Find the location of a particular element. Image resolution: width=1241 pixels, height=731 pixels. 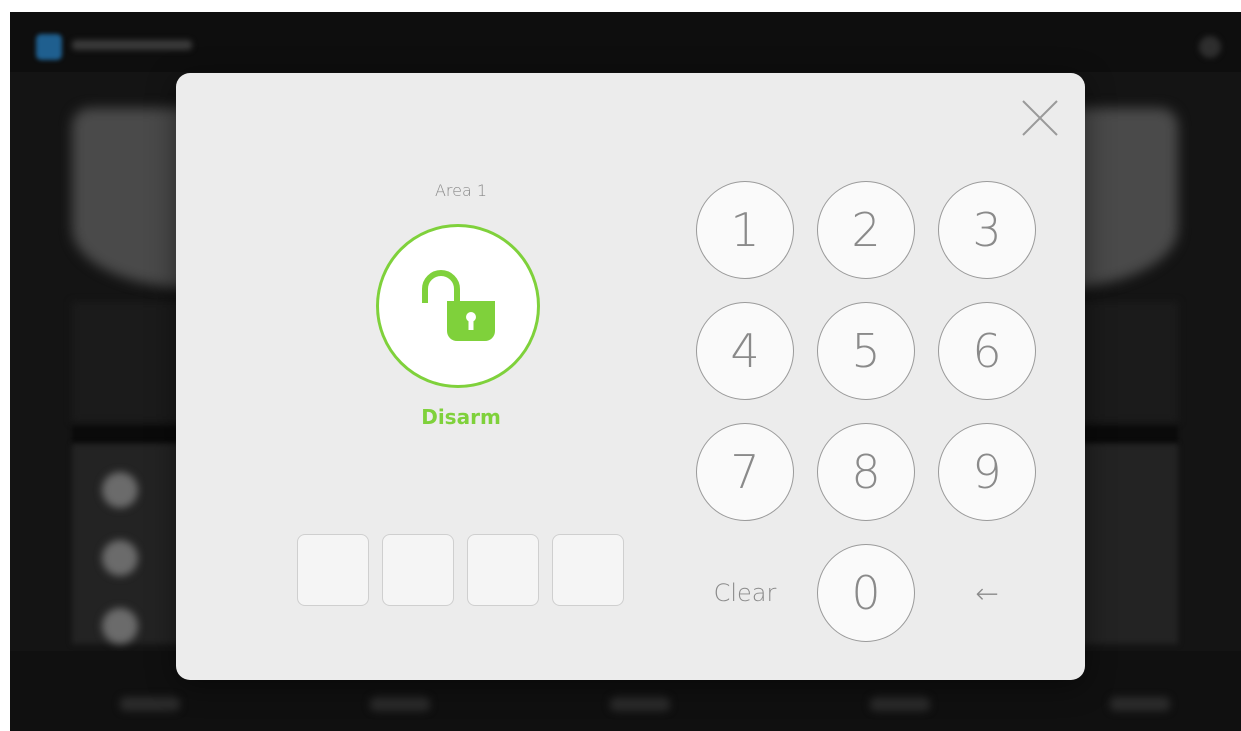

key-5: 5 is located at coordinates (866, 351).